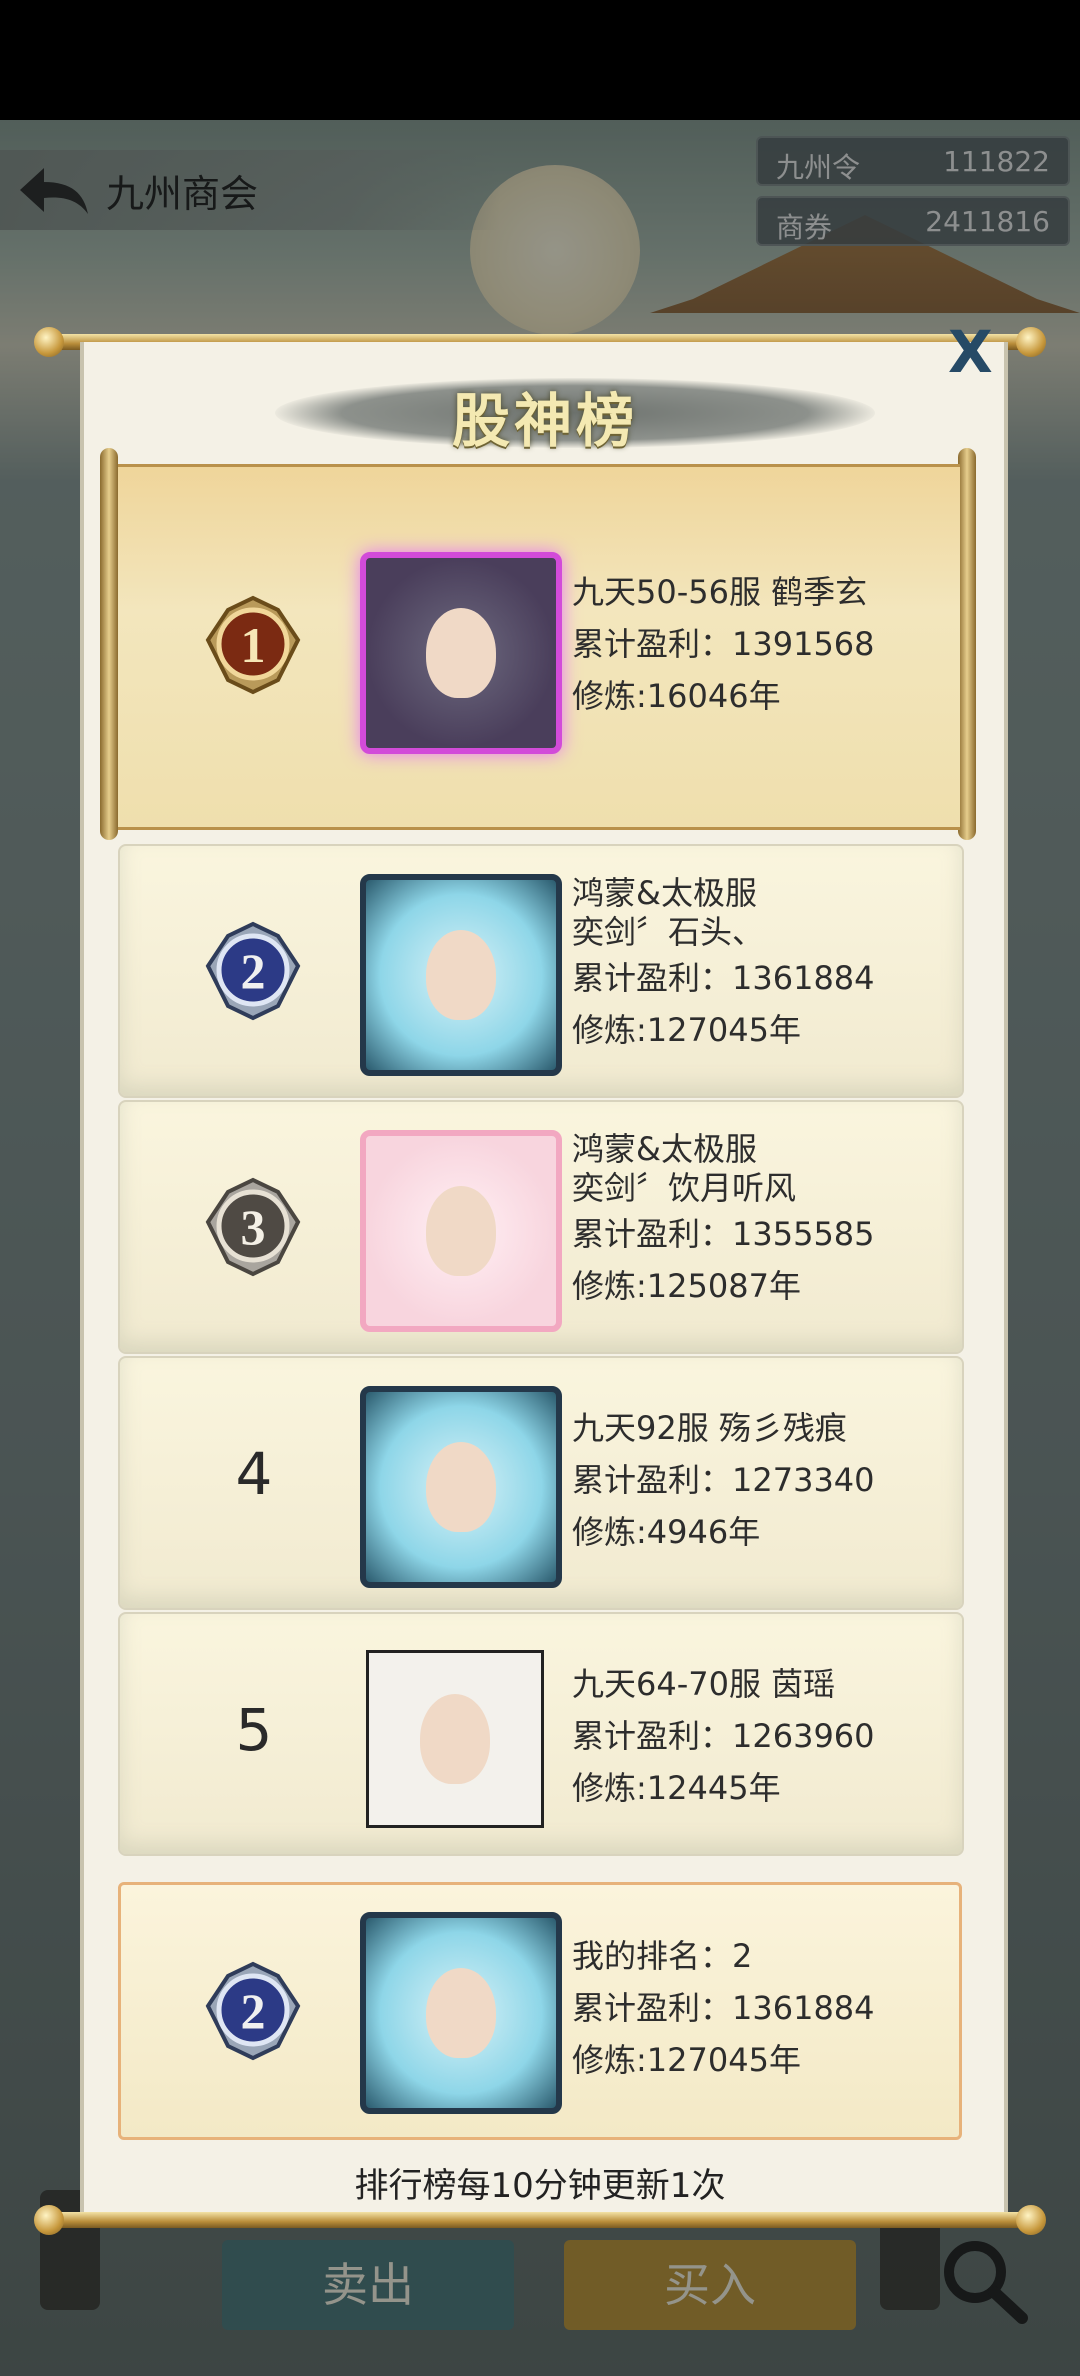  I want to click on player-profit: 累计盈利：1263960, so click(723, 1736).